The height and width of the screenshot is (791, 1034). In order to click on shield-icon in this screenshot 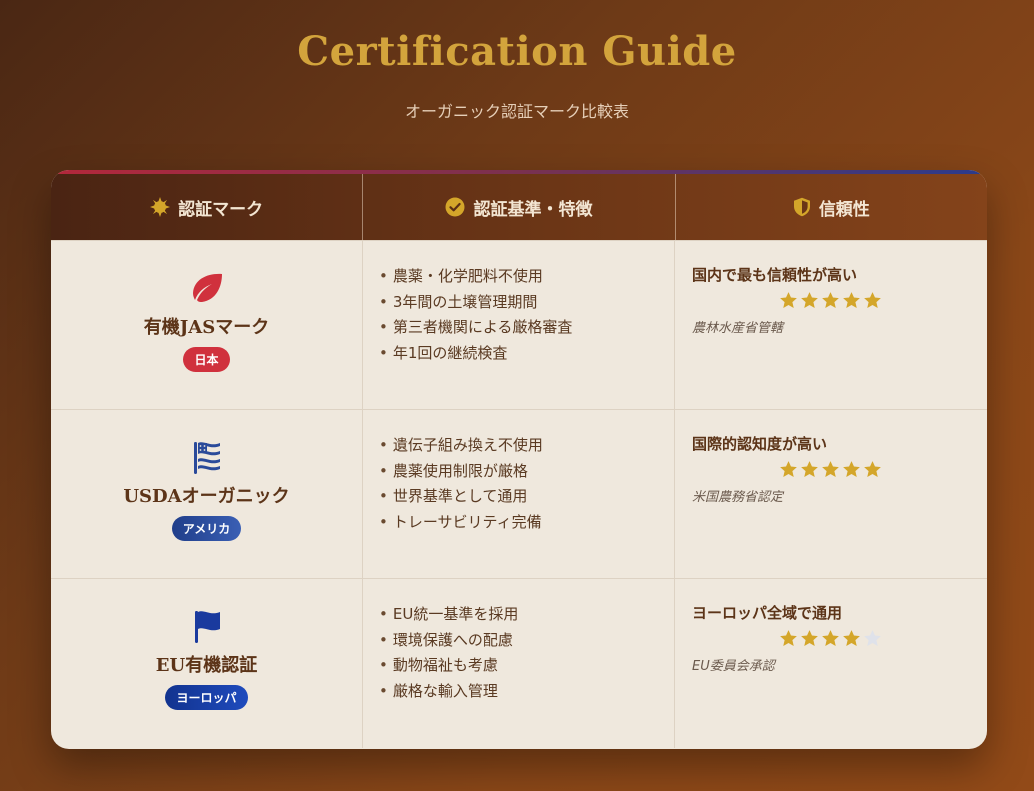, I will do `click(801, 207)`.